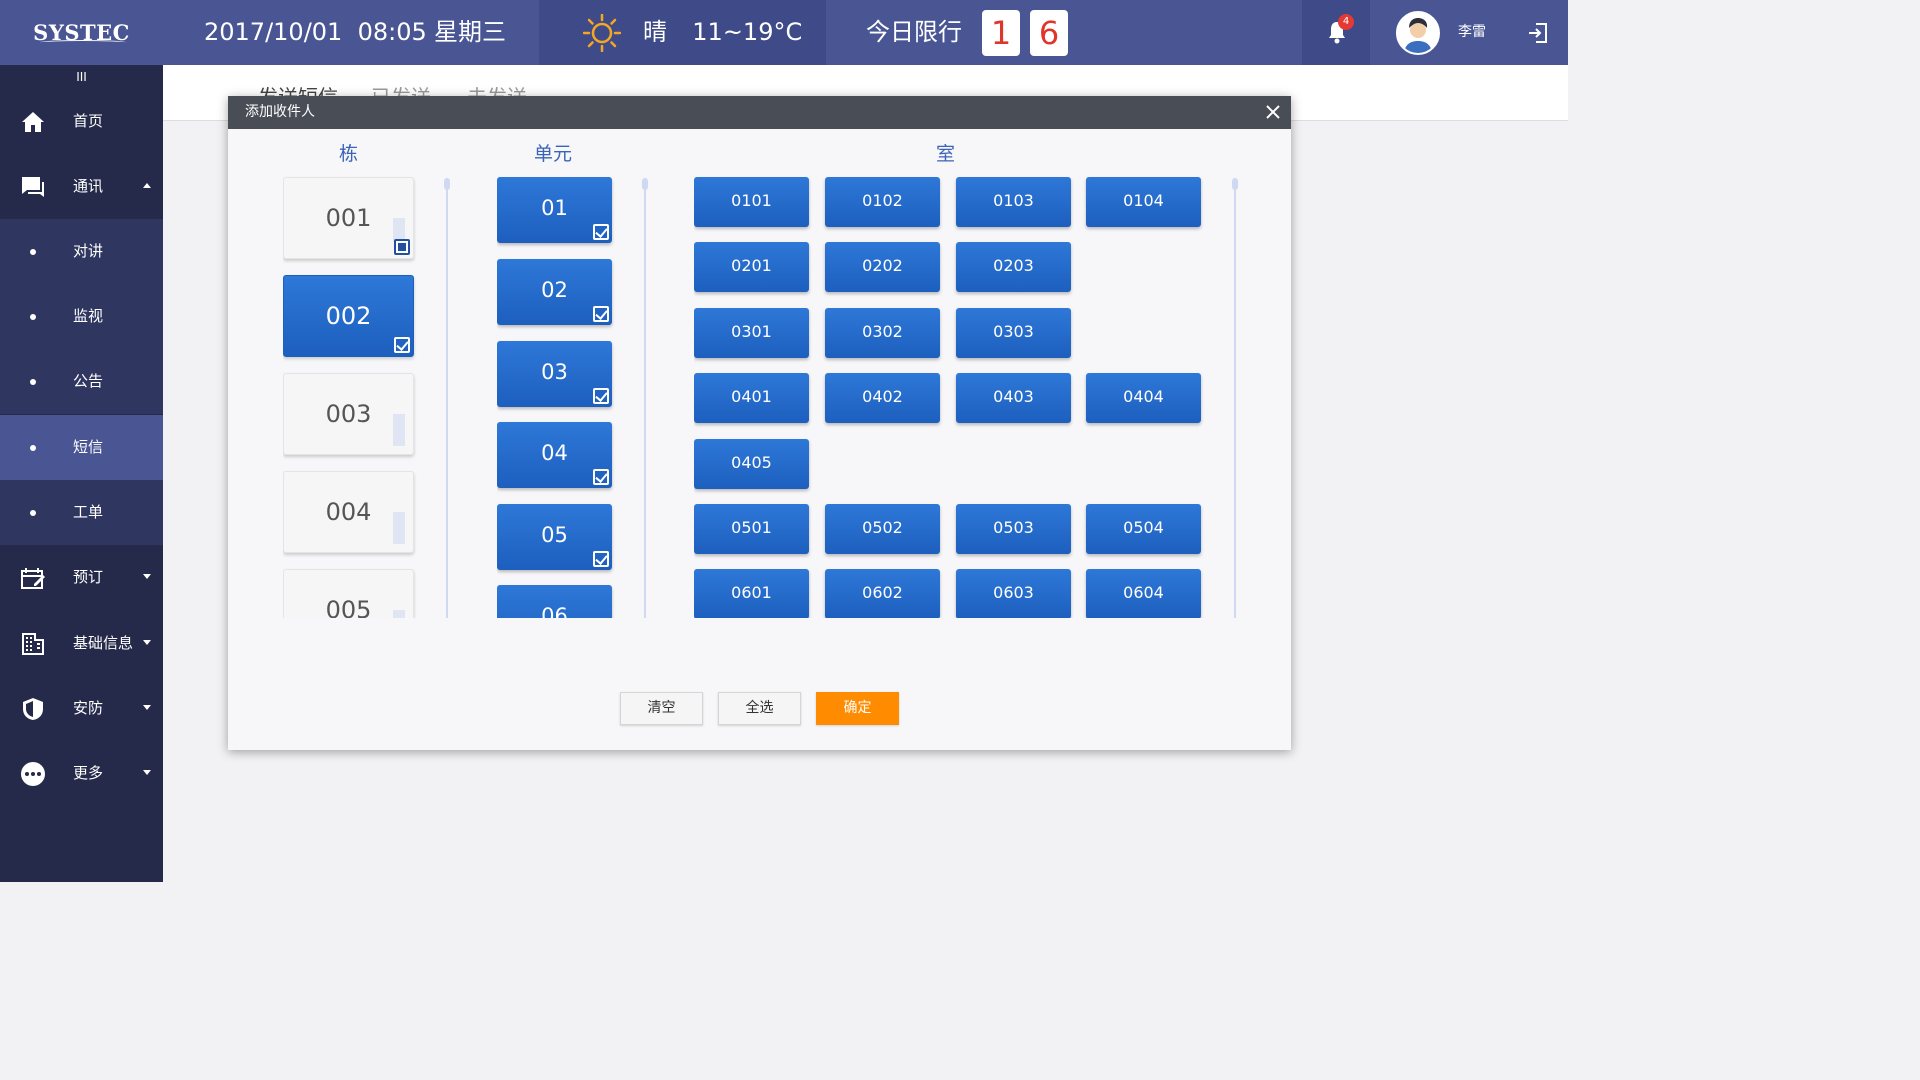  What do you see at coordinates (751, 333) in the screenshot?
I see `room-button: 0301` at bounding box center [751, 333].